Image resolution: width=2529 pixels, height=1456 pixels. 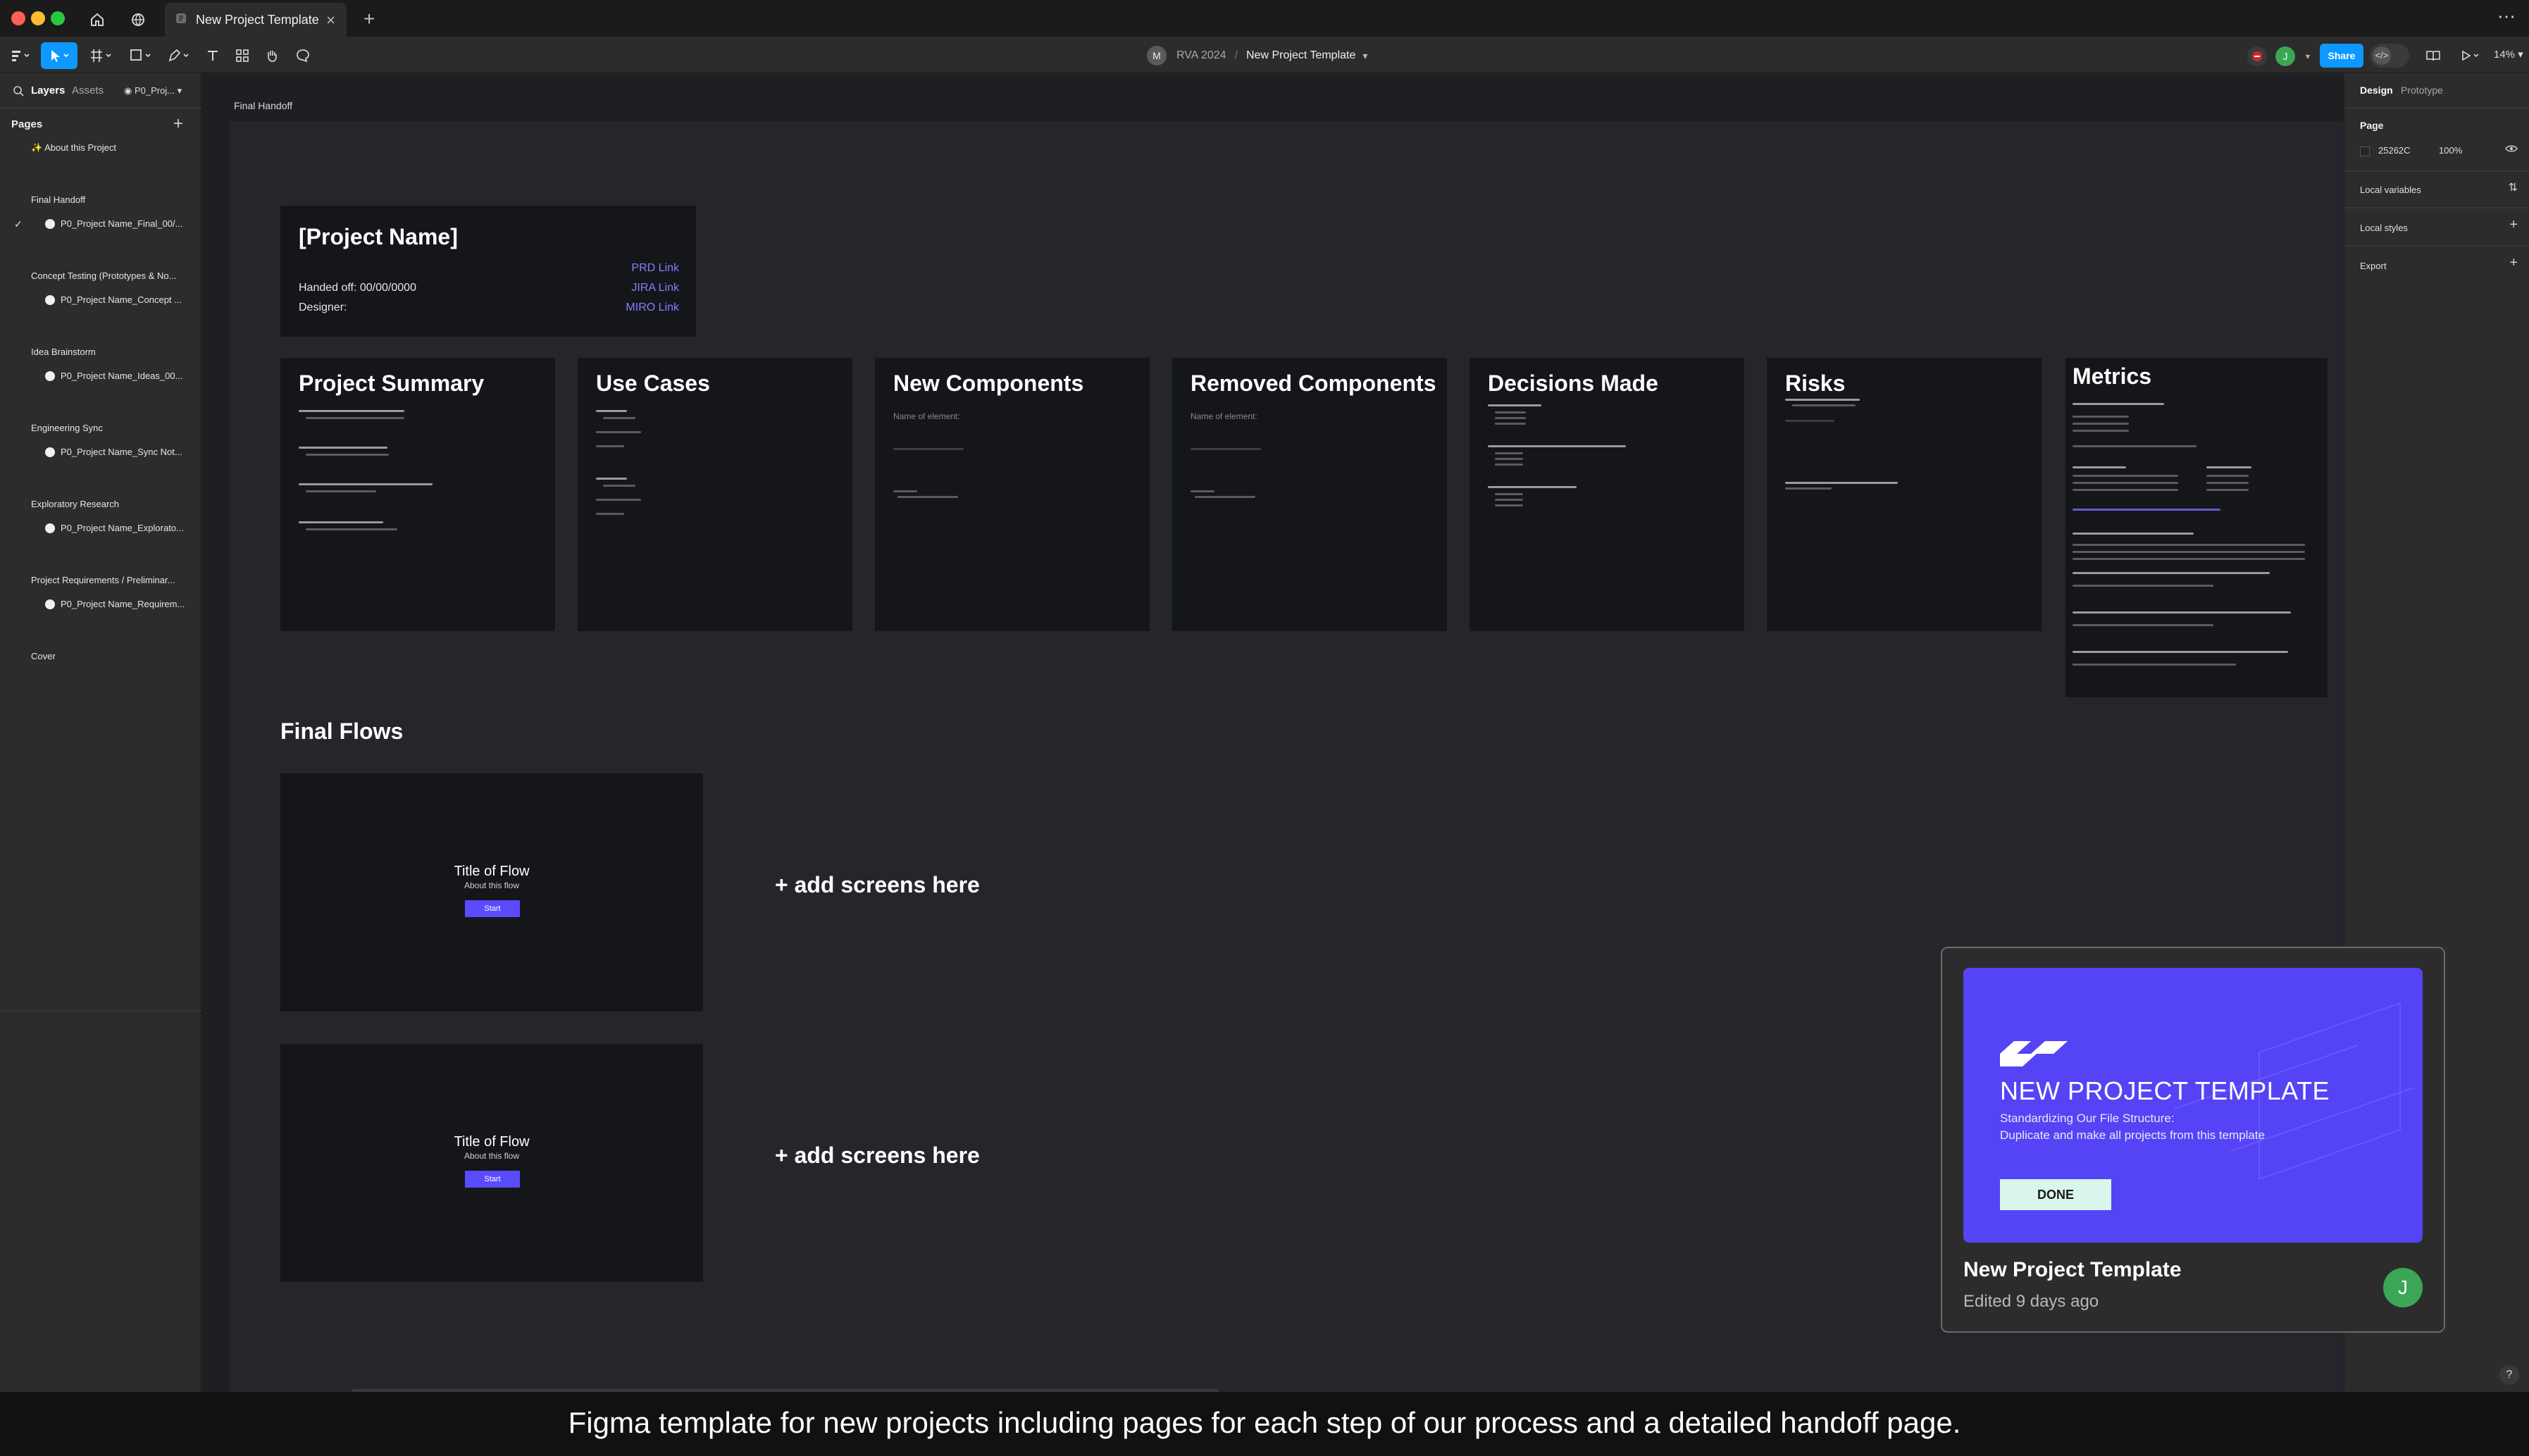 What do you see at coordinates (2450, 150) in the screenshot?
I see `background-opacity: 100%` at bounding box center [2450, 150].